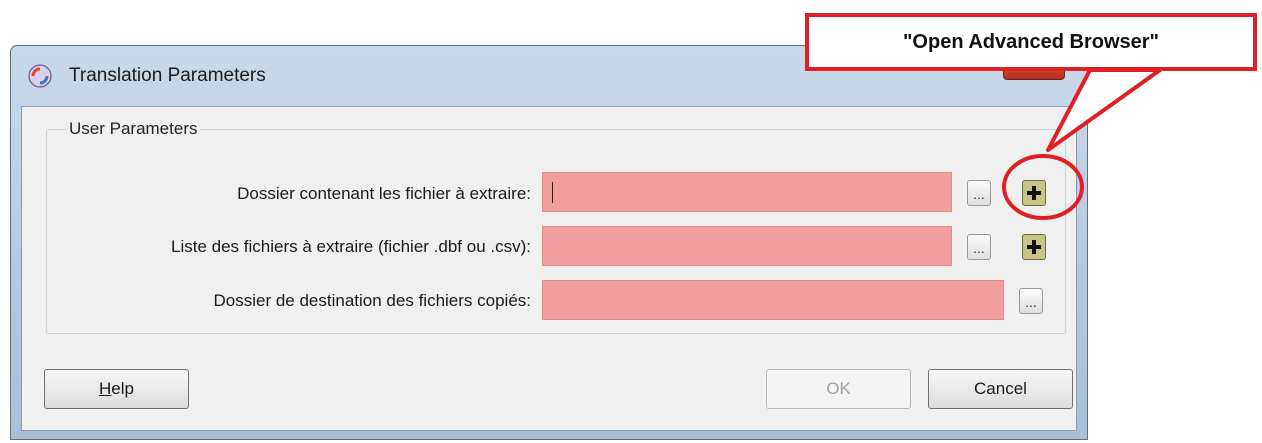 The width and height of the screenshot is (1262, 443). What do you see at coordinates (1031, 42) in the screenshot?
I see `annotation-callout: "Open Advanced Browser"` at bounding box center [1031, 42].